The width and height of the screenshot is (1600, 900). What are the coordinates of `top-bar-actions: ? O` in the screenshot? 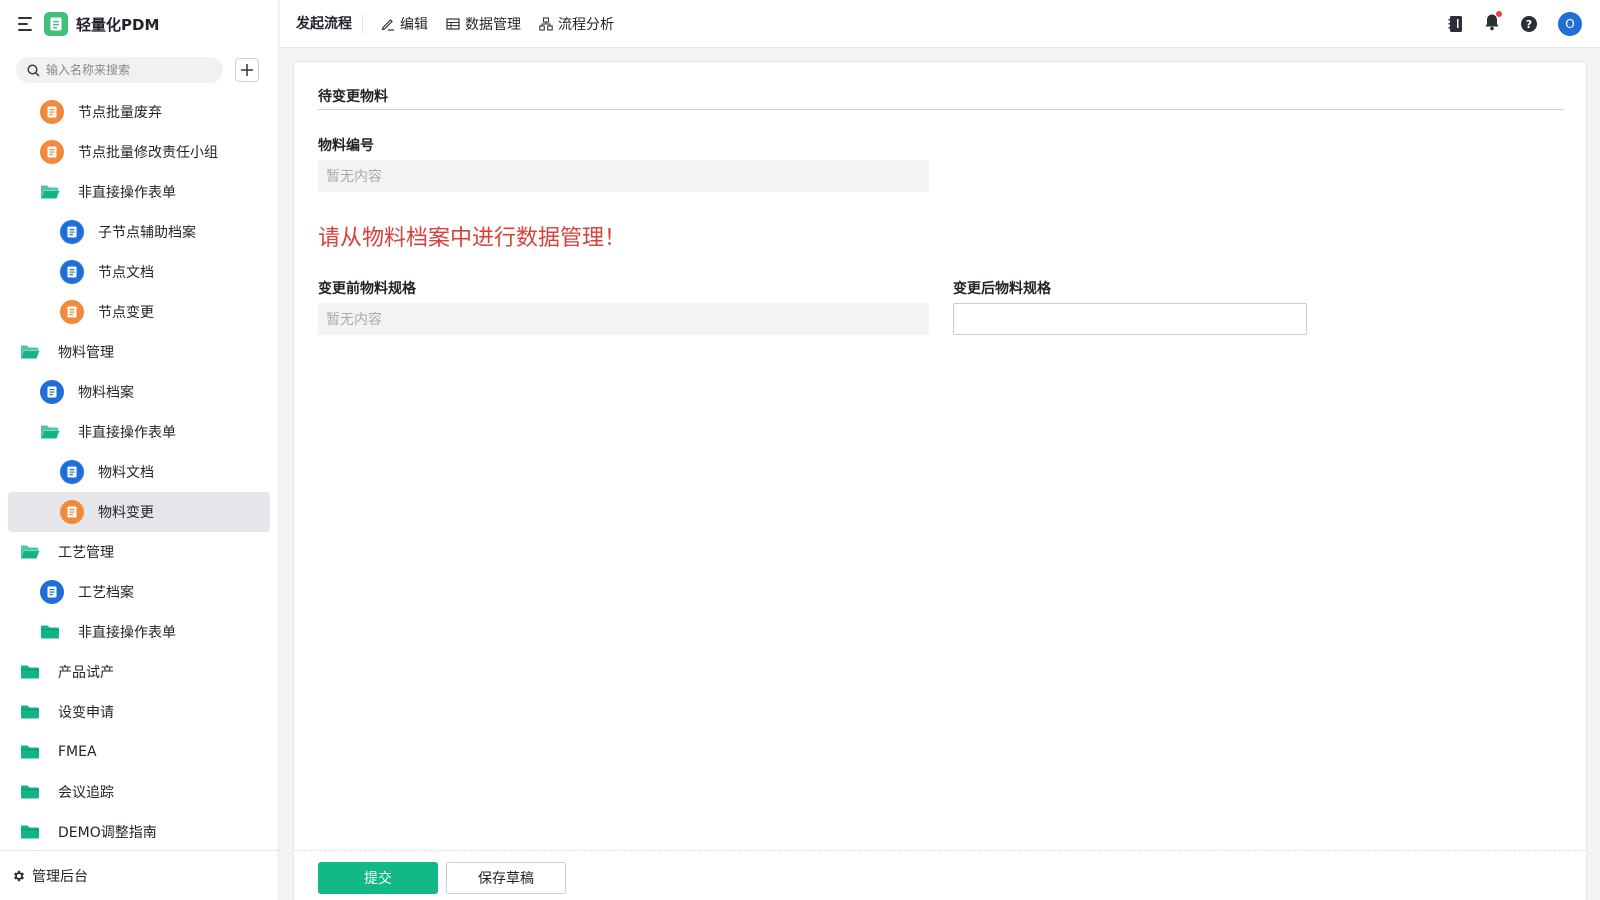 It's located at (1505, 23).